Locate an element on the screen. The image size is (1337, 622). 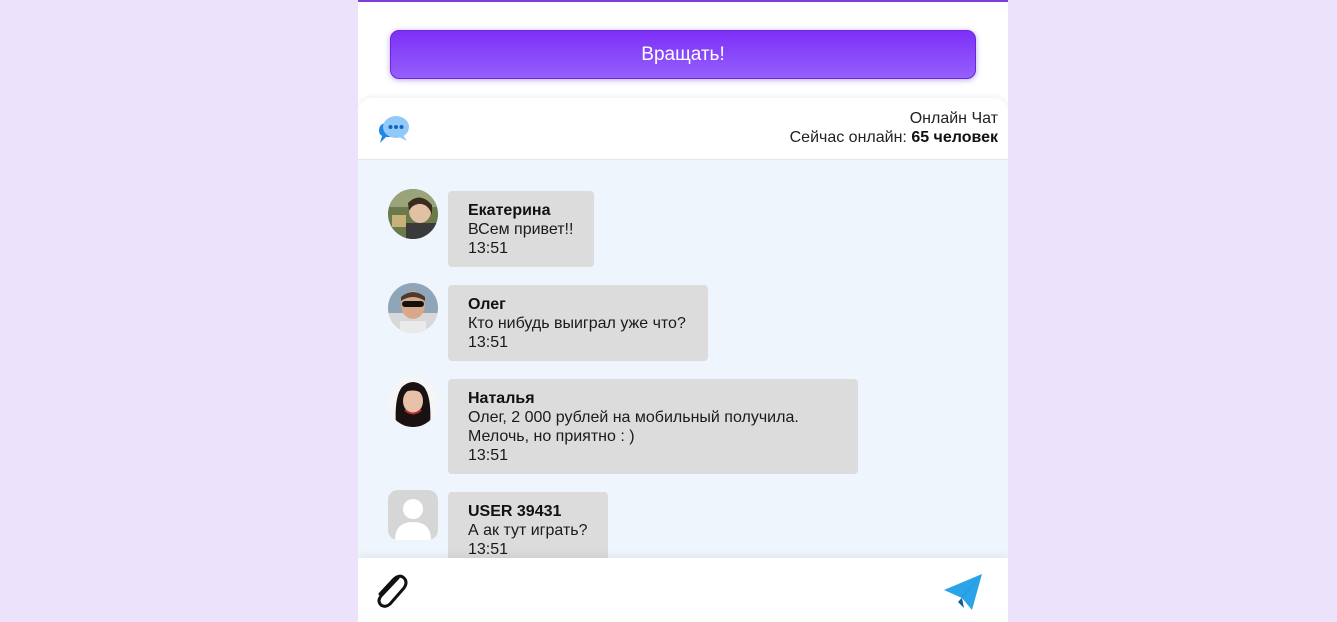
chat-status: Онлайн Чат Сейчас онлайн: 65 человек is located at coordinates (894, 128).